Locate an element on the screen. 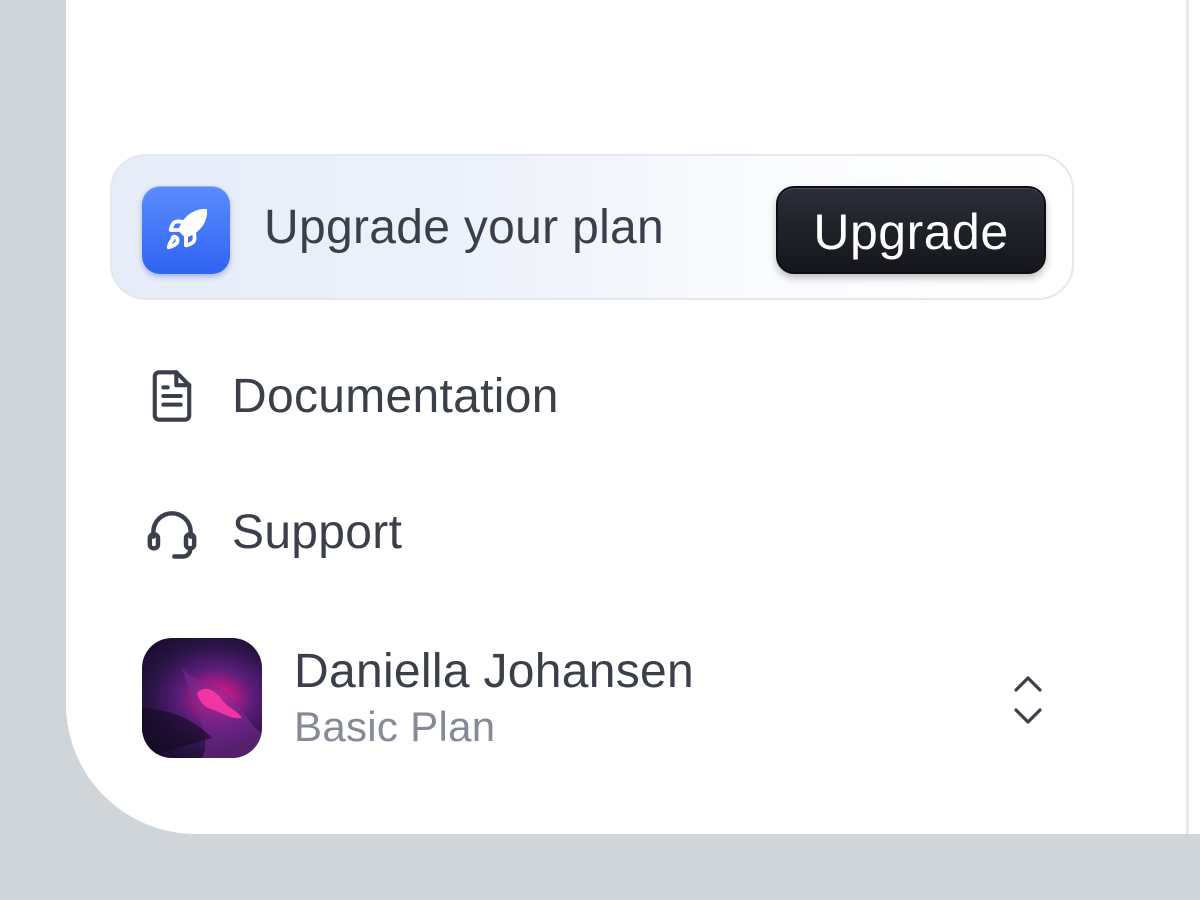 The image size is (1200, 900). nav-item-support: Support is located at coordinates (273, 532).